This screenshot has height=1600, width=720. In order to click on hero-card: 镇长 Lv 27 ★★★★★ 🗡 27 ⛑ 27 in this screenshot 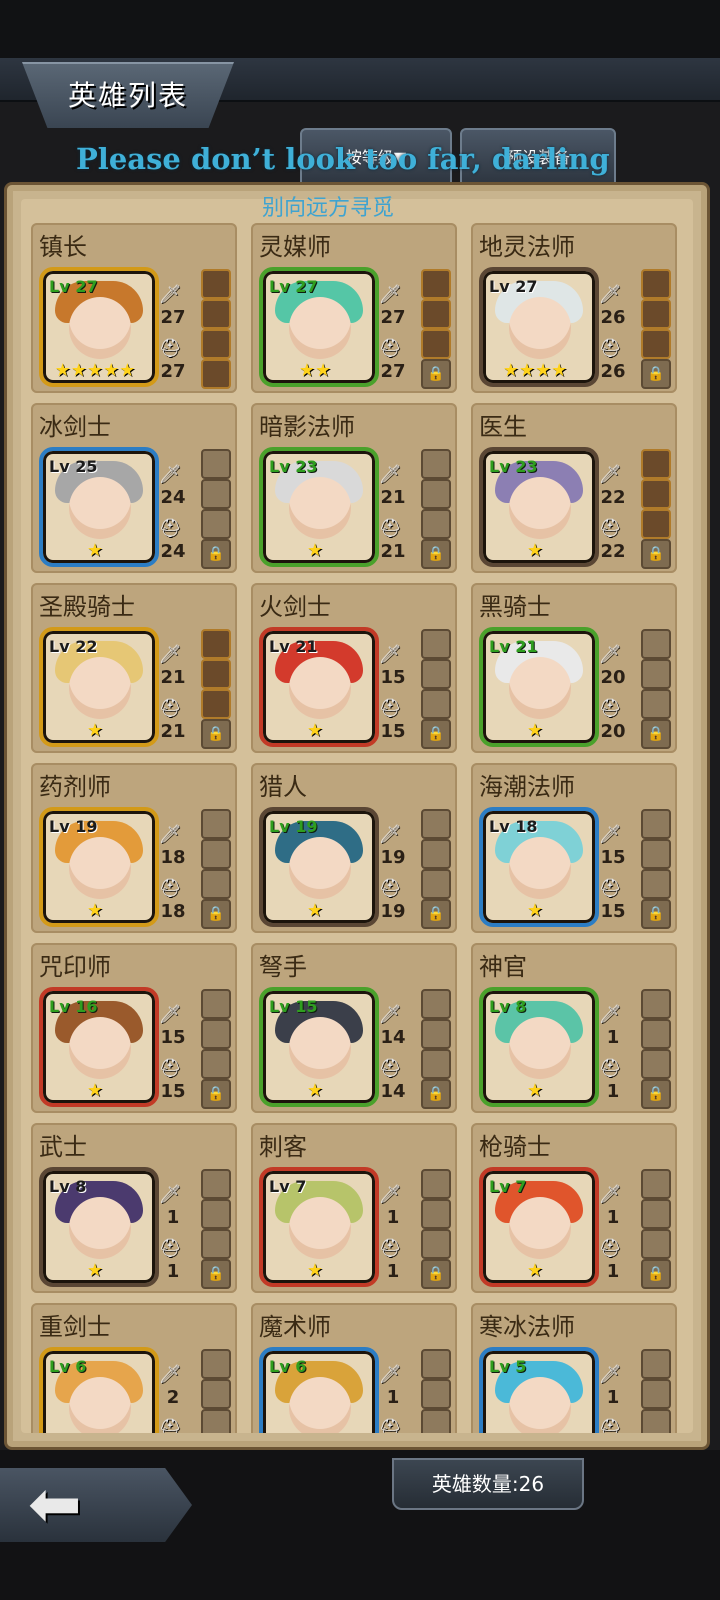, I will do `click(134, 308)`.